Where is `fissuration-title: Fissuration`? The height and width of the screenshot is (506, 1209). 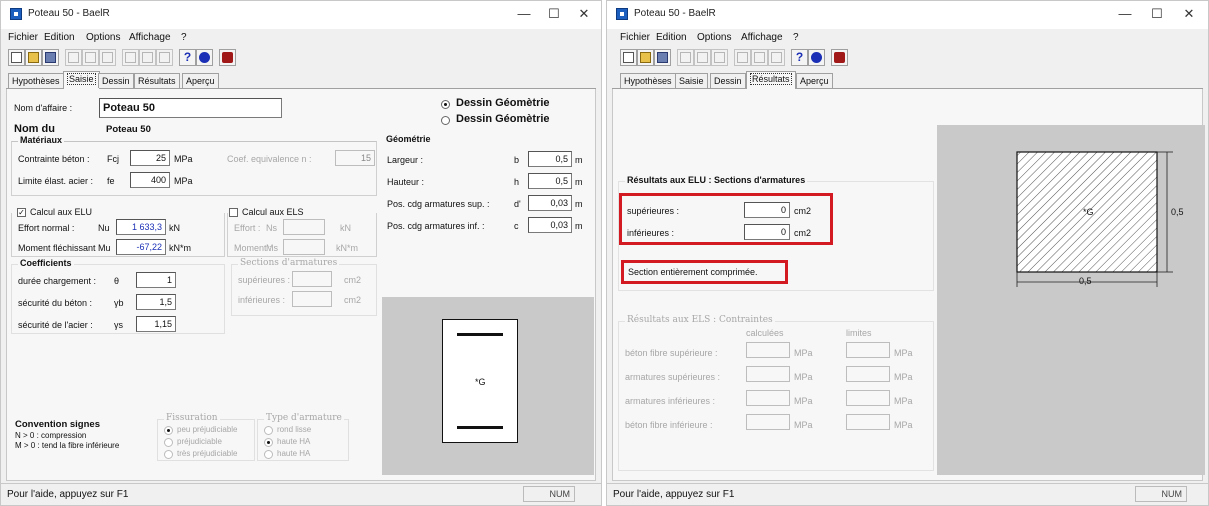 fissuration-title: Fissuration is located at coordinates (192, 418).